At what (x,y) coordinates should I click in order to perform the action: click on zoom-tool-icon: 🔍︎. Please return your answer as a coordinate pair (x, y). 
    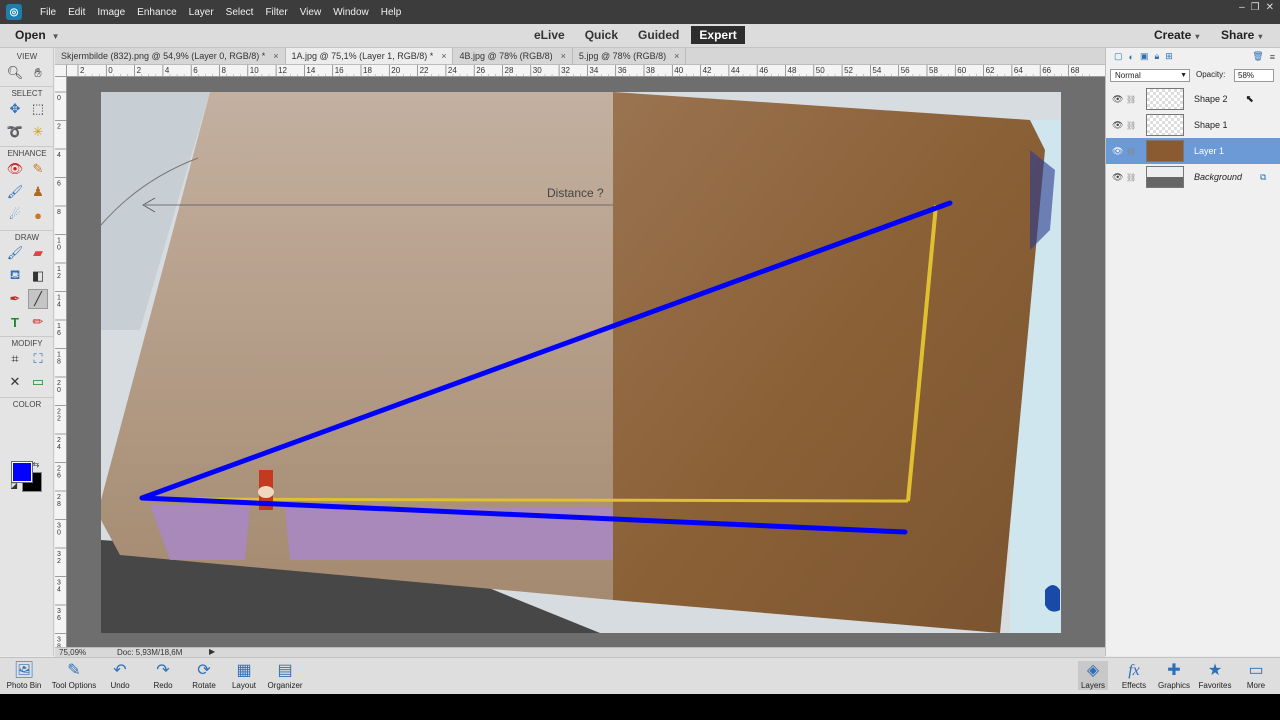
    Looking at the image, I should click on (15, 73).